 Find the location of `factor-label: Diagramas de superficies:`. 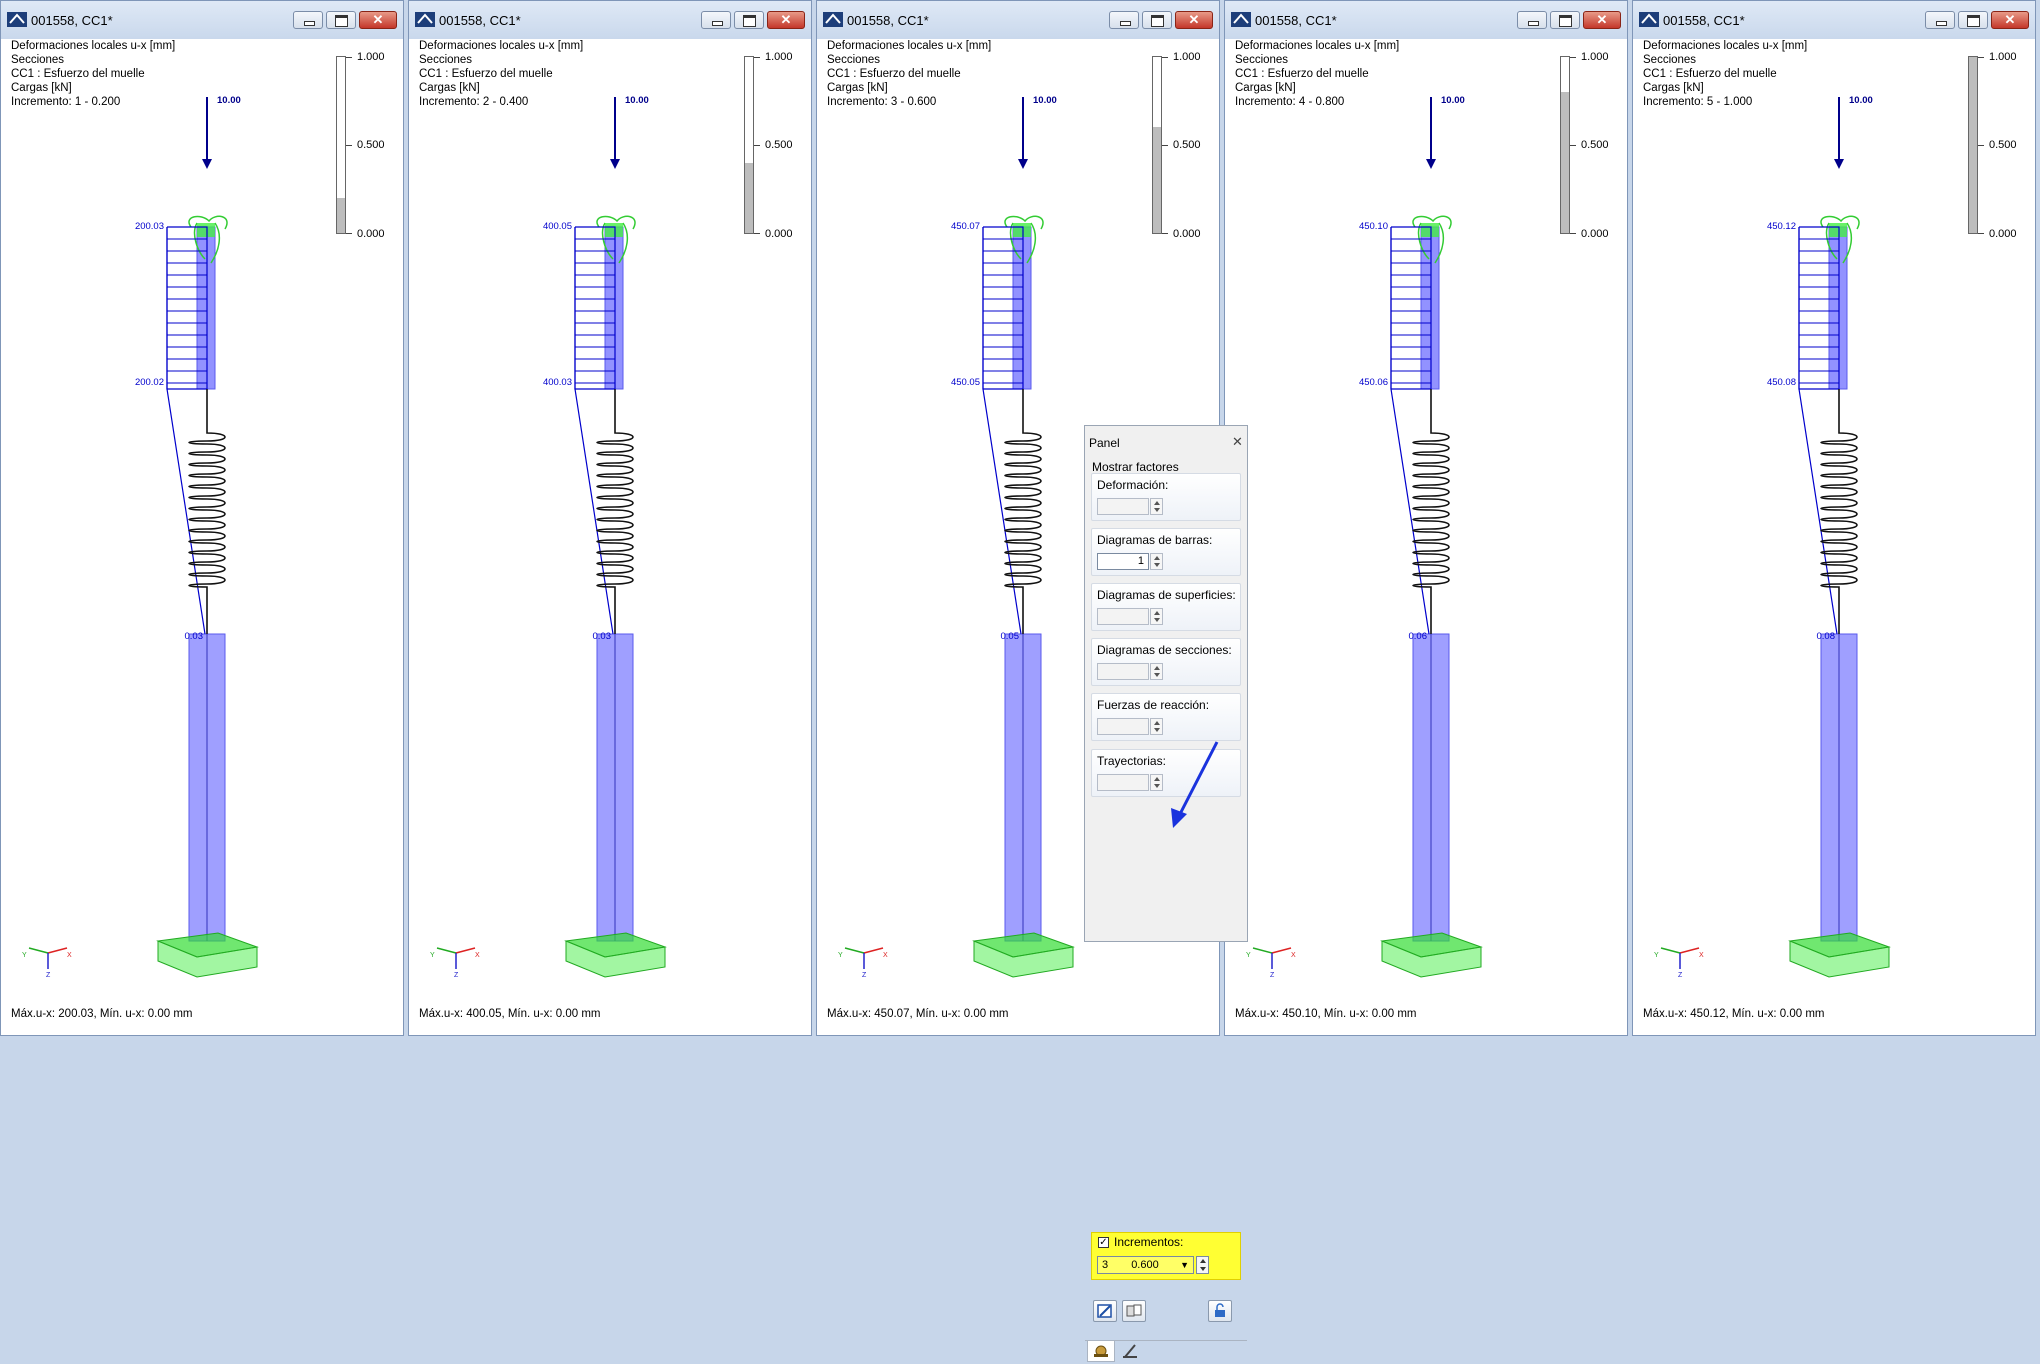

factor-label: Diagramas de superficies: is located at coordinates (1166, 595).